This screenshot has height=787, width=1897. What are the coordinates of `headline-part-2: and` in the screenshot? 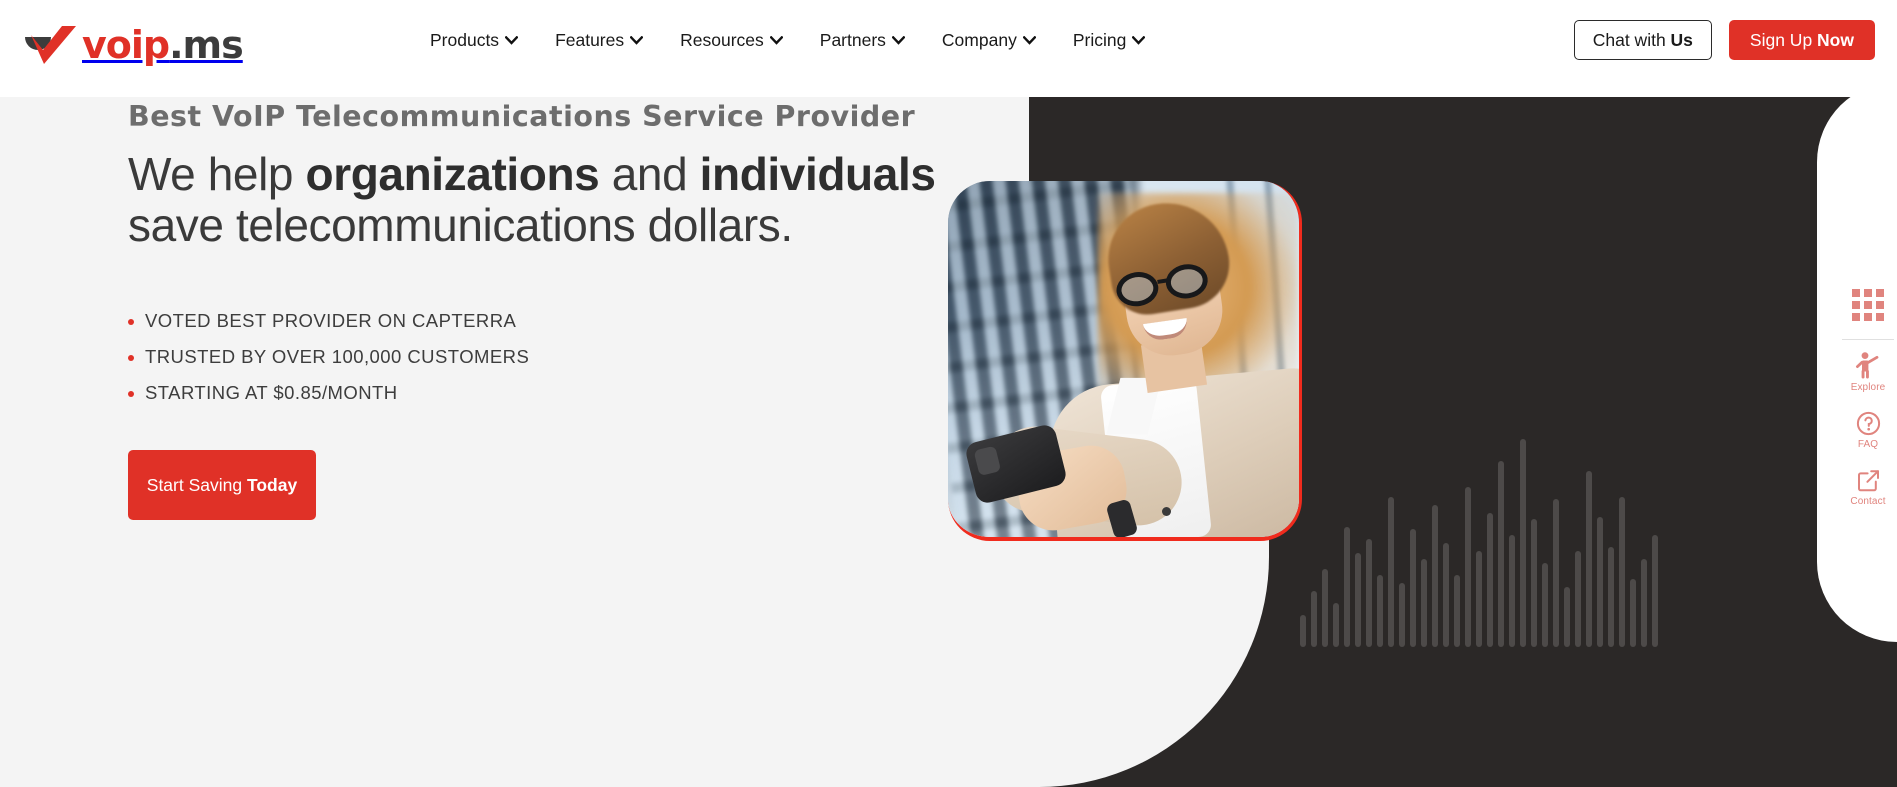 It's located at (649, 174).